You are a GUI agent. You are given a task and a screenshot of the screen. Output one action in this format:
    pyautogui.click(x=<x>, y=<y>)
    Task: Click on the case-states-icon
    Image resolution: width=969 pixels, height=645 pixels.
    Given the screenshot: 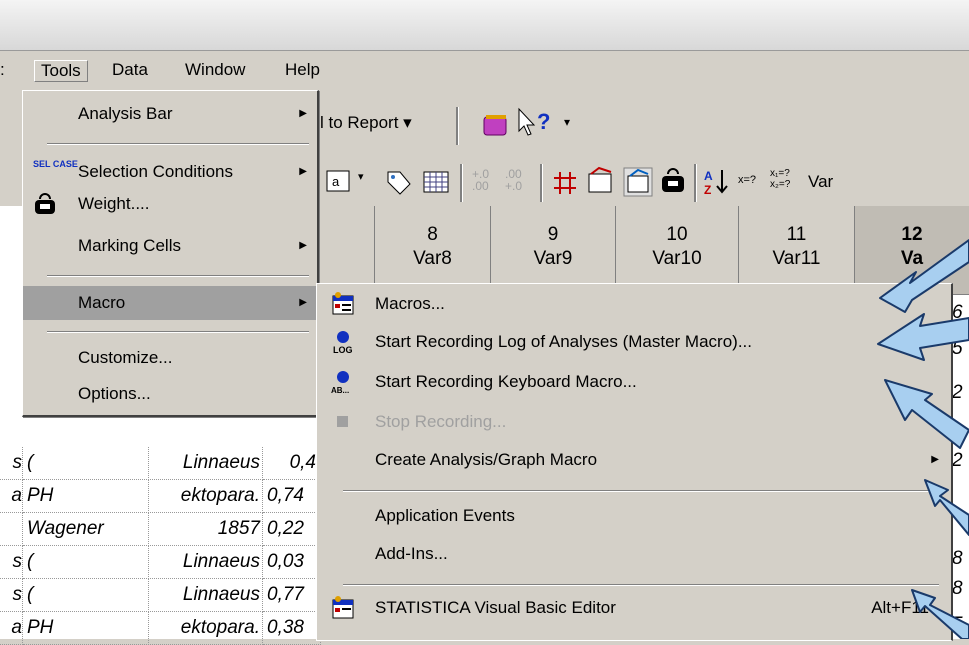 What is the action you would take?
    pyautogui.click(x=601, y=182)
    